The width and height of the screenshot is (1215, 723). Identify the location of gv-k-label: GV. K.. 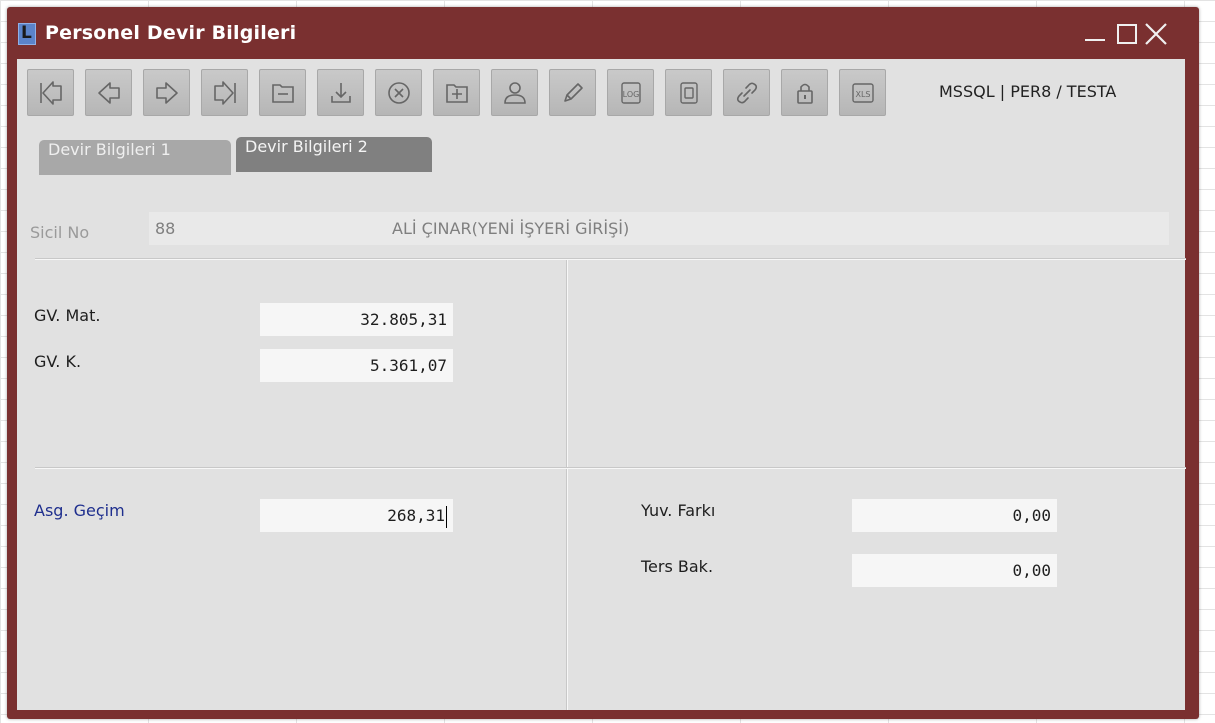
(58, 361).